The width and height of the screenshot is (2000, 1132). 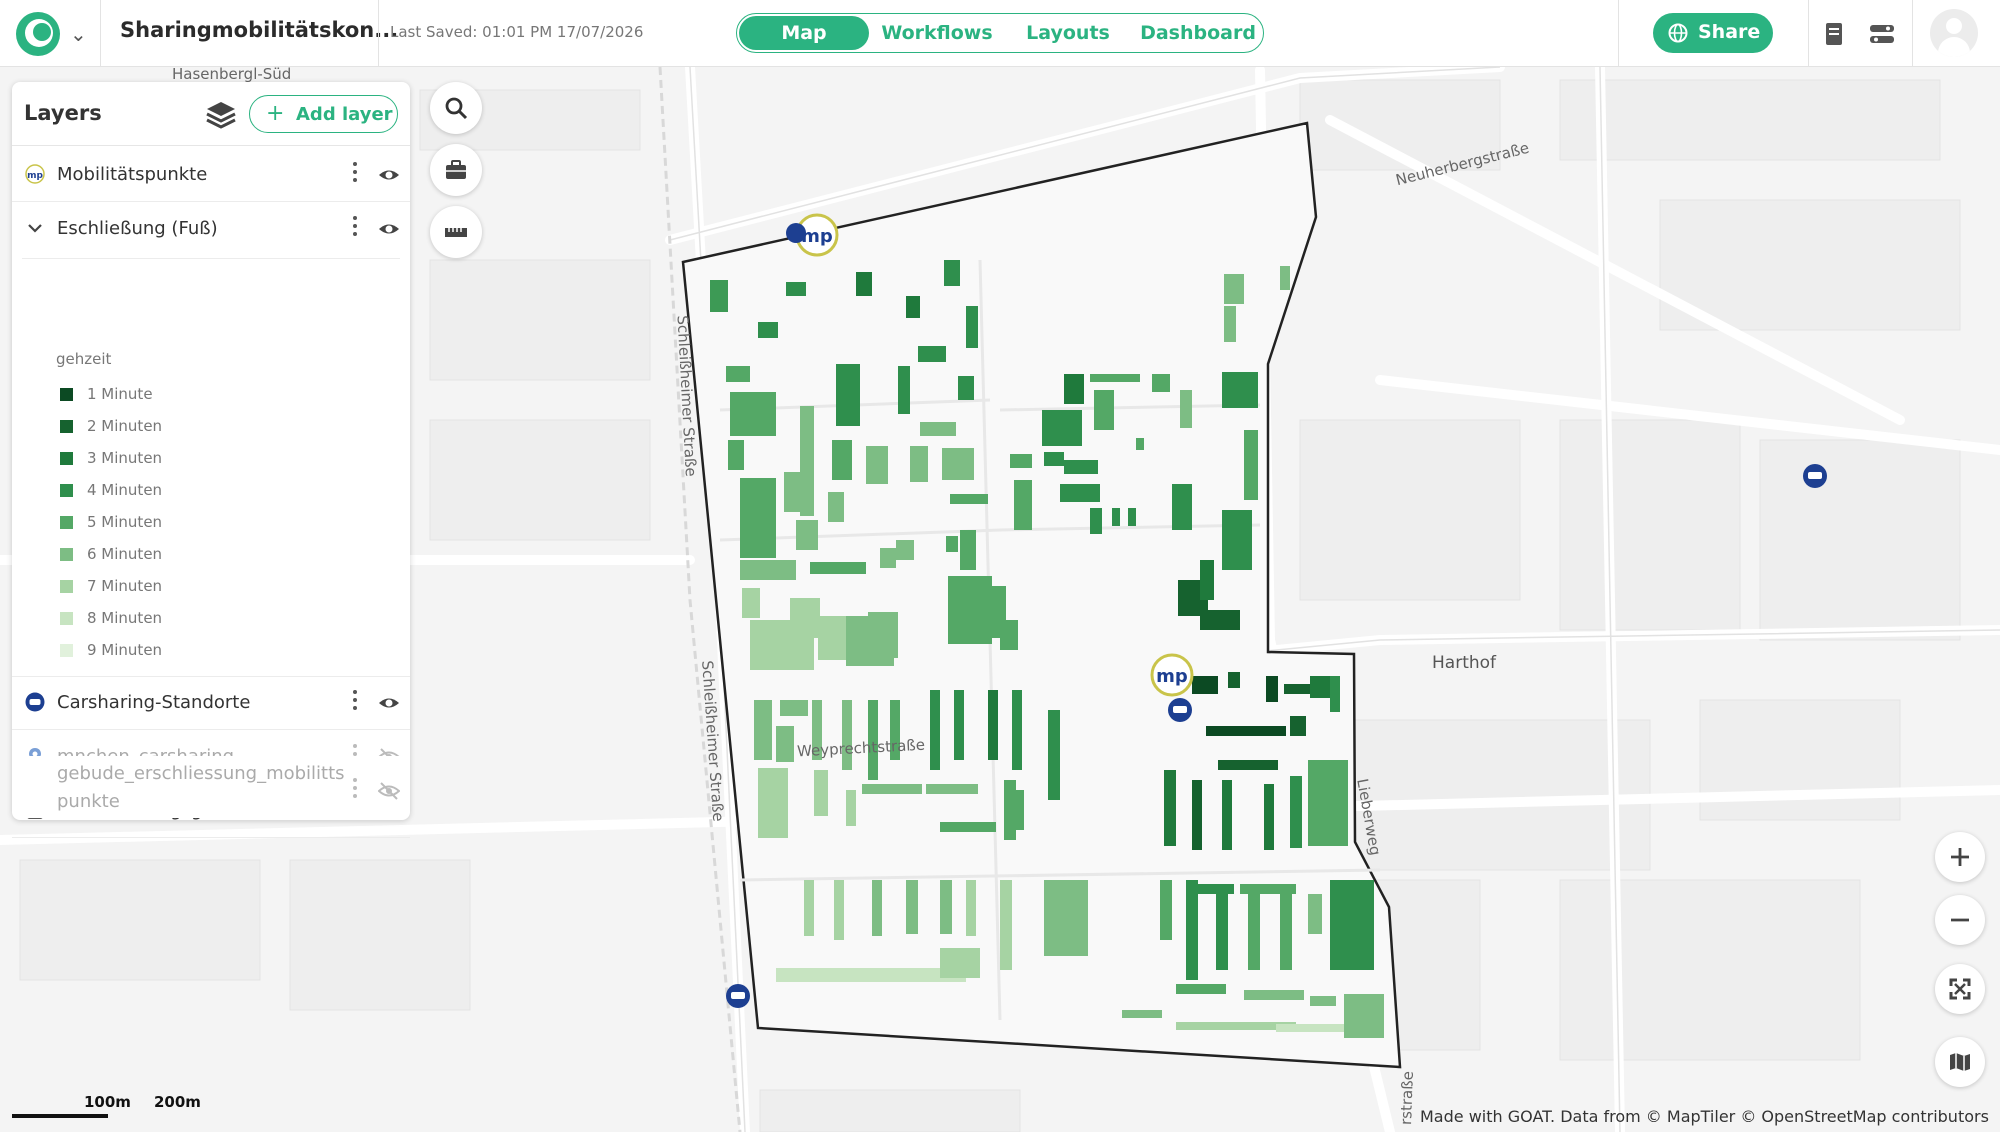 I want to click on mobility-point-marker: mp, so click(x=1172, y=675).